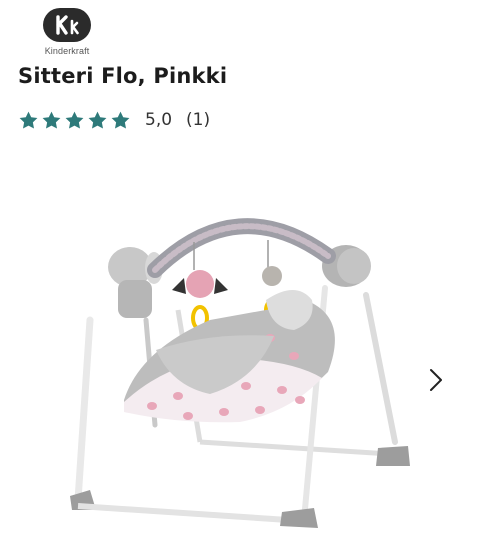 The width and height of the screenshot is (480, 540). What do you see at coordinates (198, 120) in the screenshot?
I see `rating-count: (1)` at bounding box center [198, 120].